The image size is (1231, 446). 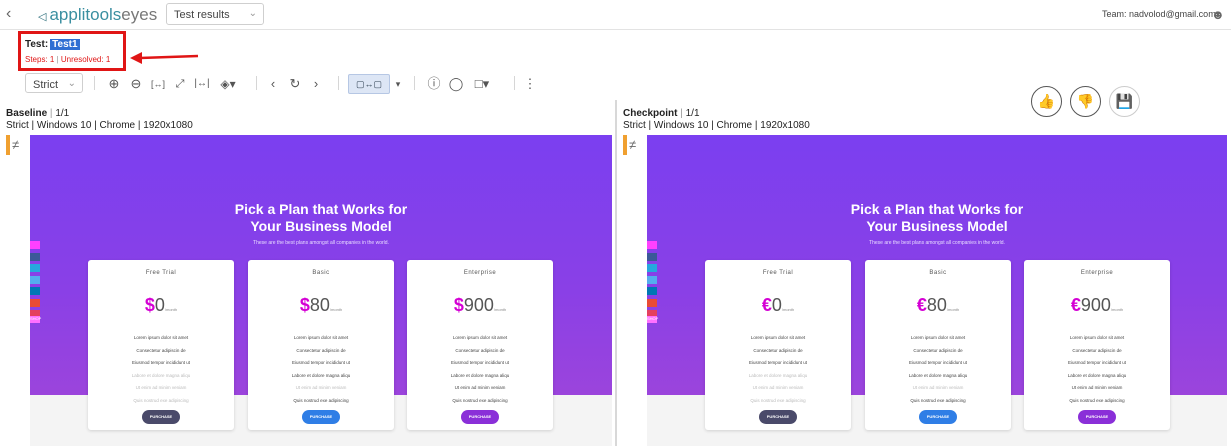 I want to click on test-name: Test1, so click(x=65, y=44).